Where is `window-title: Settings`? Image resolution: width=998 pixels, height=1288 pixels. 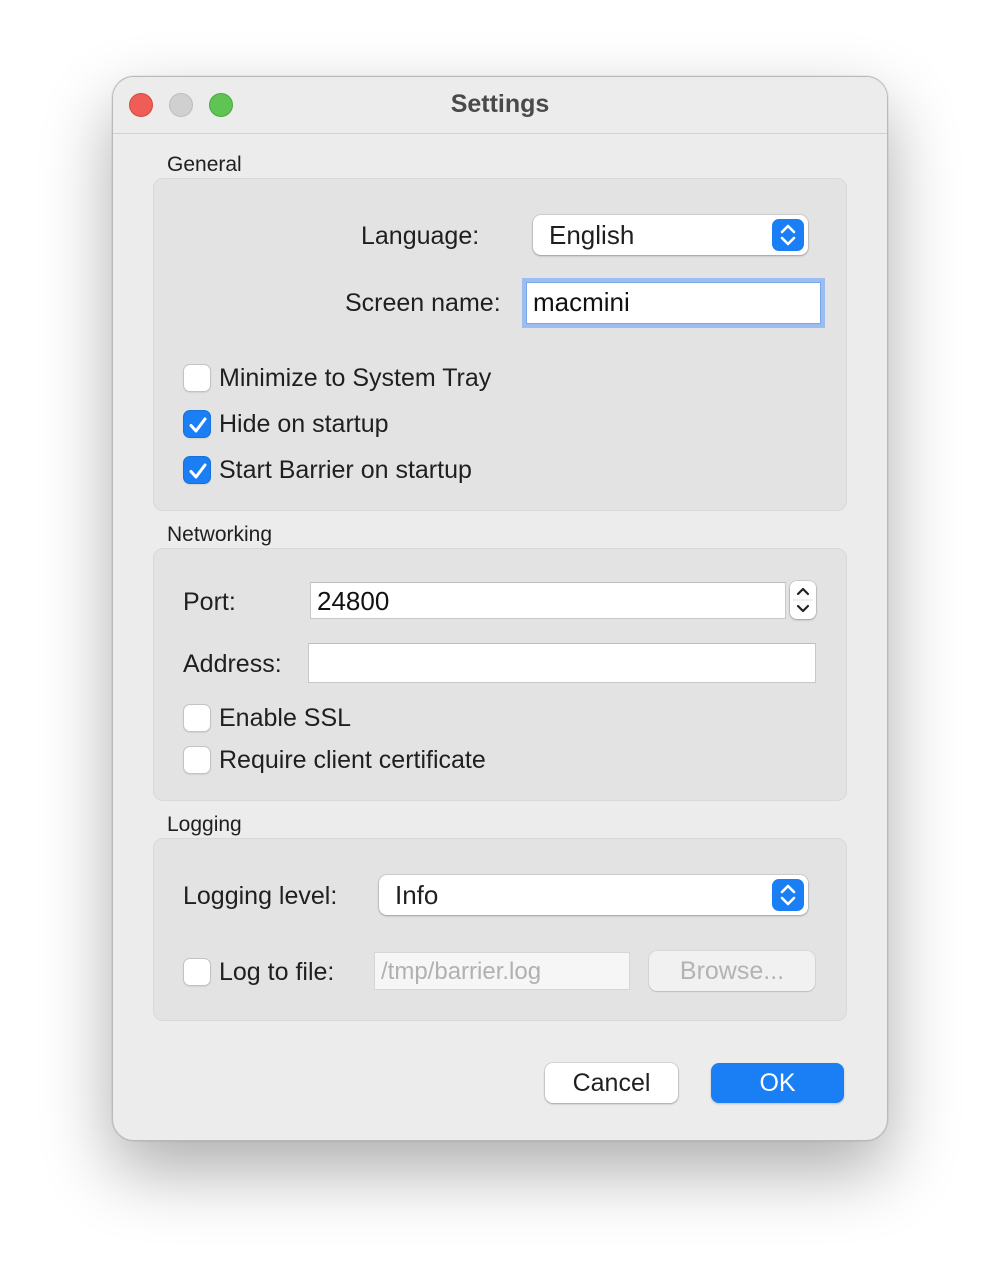 window-title: Settings is located at coordinates (500, 104).